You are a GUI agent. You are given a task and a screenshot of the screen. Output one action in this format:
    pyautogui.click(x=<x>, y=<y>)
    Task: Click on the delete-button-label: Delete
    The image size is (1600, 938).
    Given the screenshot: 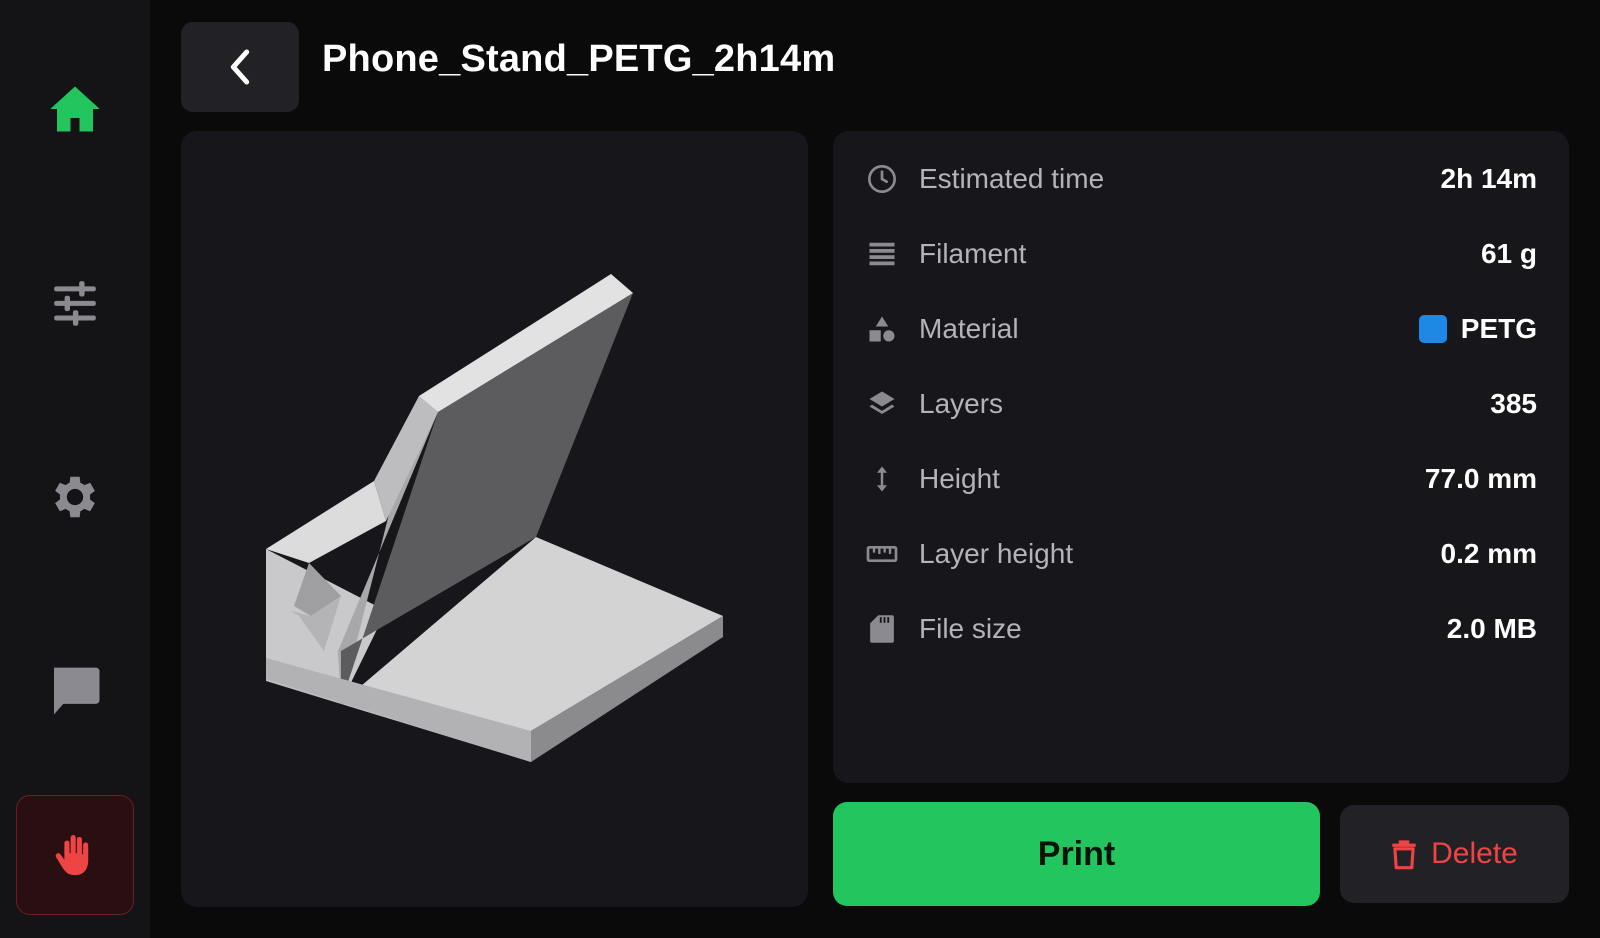 What is the action you would take?
    pyautogui.click(x=1474, y=853)
    